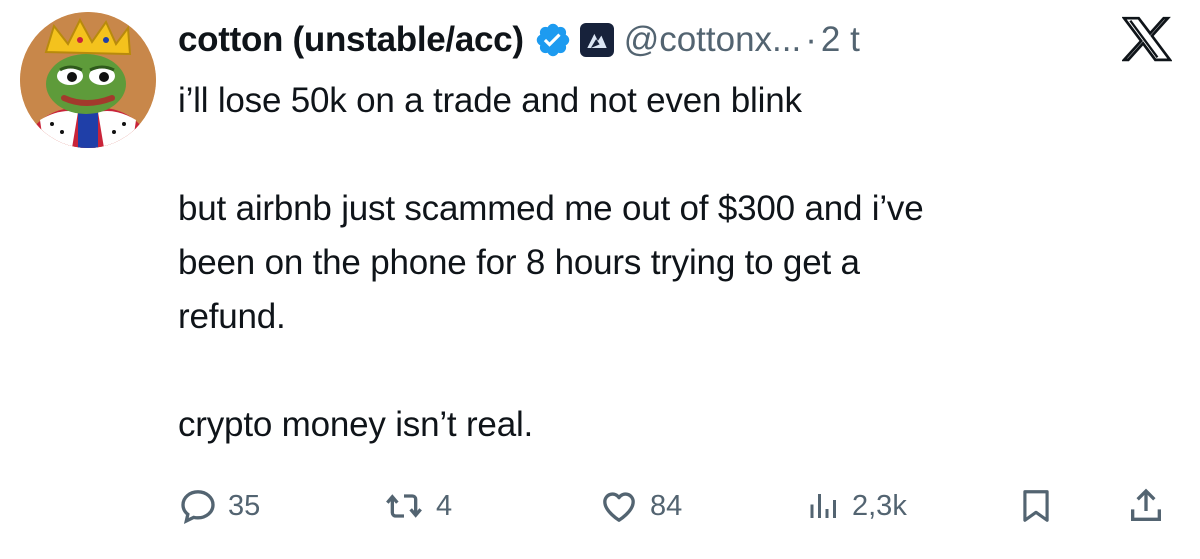  What do you see at coordinates (356, 424) in the screenshot?
I see `tweet-paragraph-3: crypto money isn’t real.` at bounding box center [356, 424].